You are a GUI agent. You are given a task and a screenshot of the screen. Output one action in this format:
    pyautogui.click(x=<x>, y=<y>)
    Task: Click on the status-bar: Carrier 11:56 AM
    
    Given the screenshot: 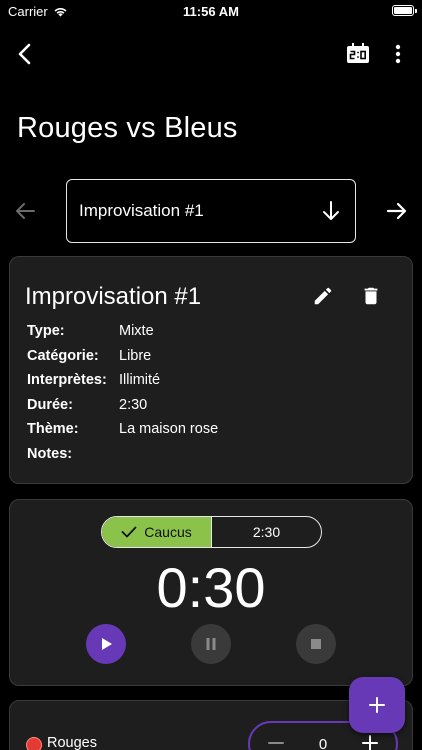 What is the action you would take?
    pyautogui.click(x=211, y=12)
    